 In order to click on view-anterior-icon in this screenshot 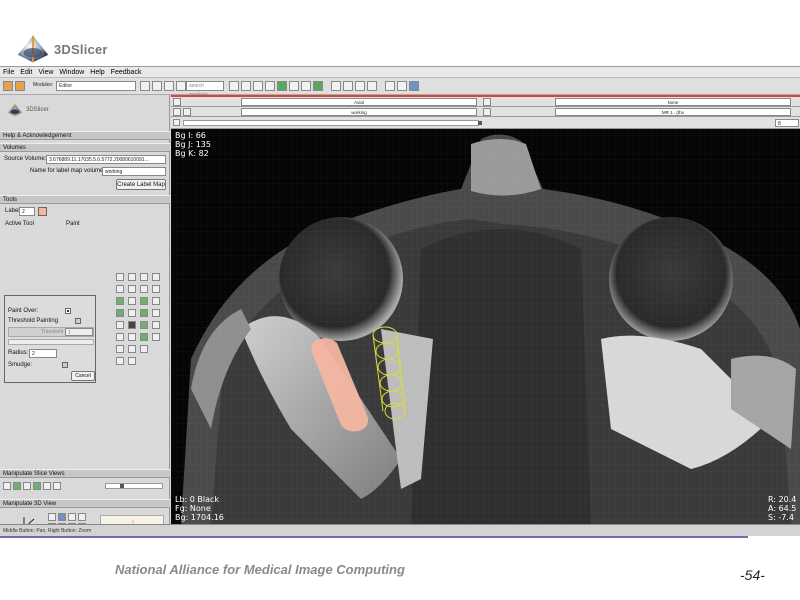, I will do `click(62, 517)`.